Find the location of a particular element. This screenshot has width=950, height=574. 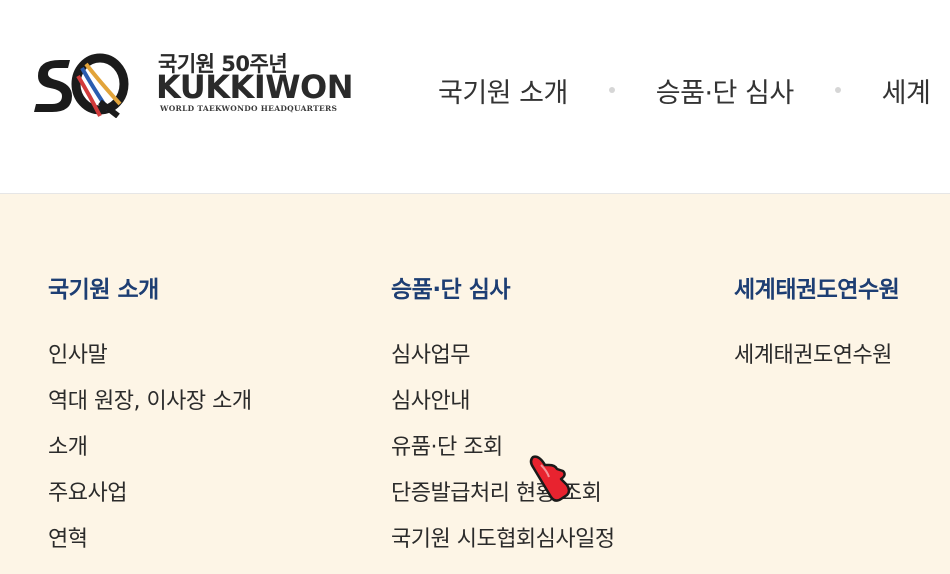

nav-item-academy: 세계 is located at coordinates (906, 90).